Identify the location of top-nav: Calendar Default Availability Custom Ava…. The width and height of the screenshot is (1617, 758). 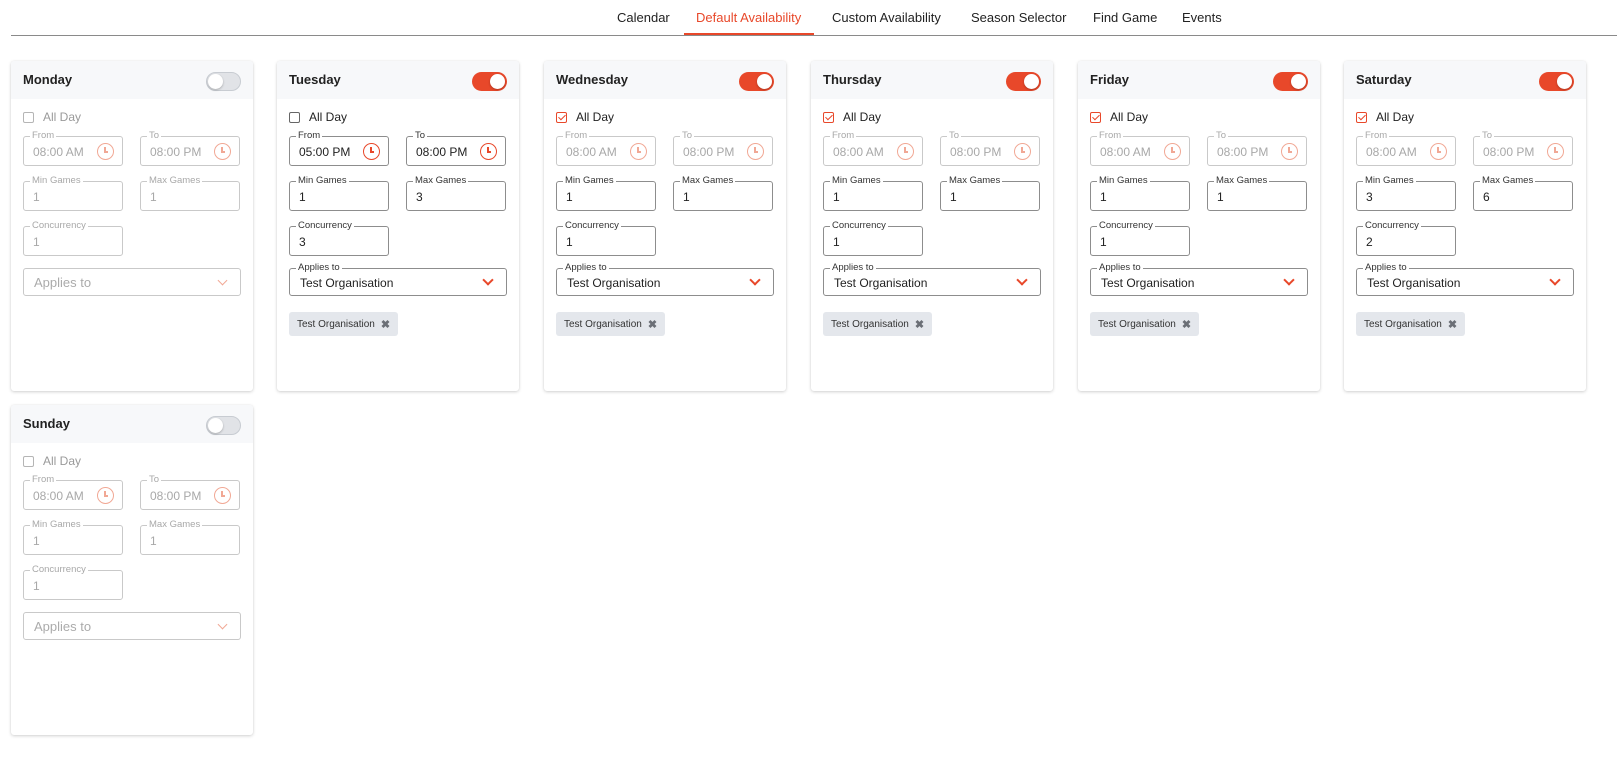
(814, 18).